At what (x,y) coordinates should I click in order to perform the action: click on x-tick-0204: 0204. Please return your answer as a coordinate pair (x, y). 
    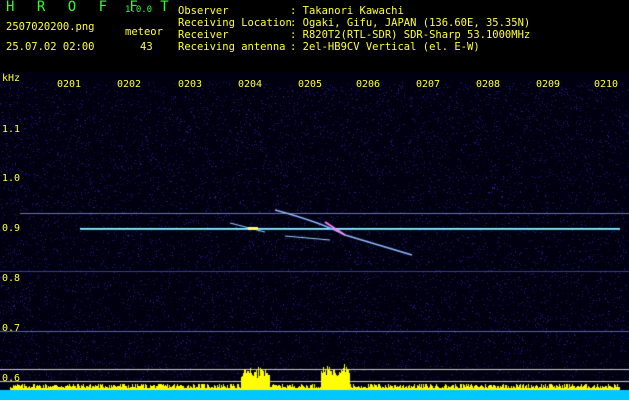
    Looking at the image, I should click on (250, 84).